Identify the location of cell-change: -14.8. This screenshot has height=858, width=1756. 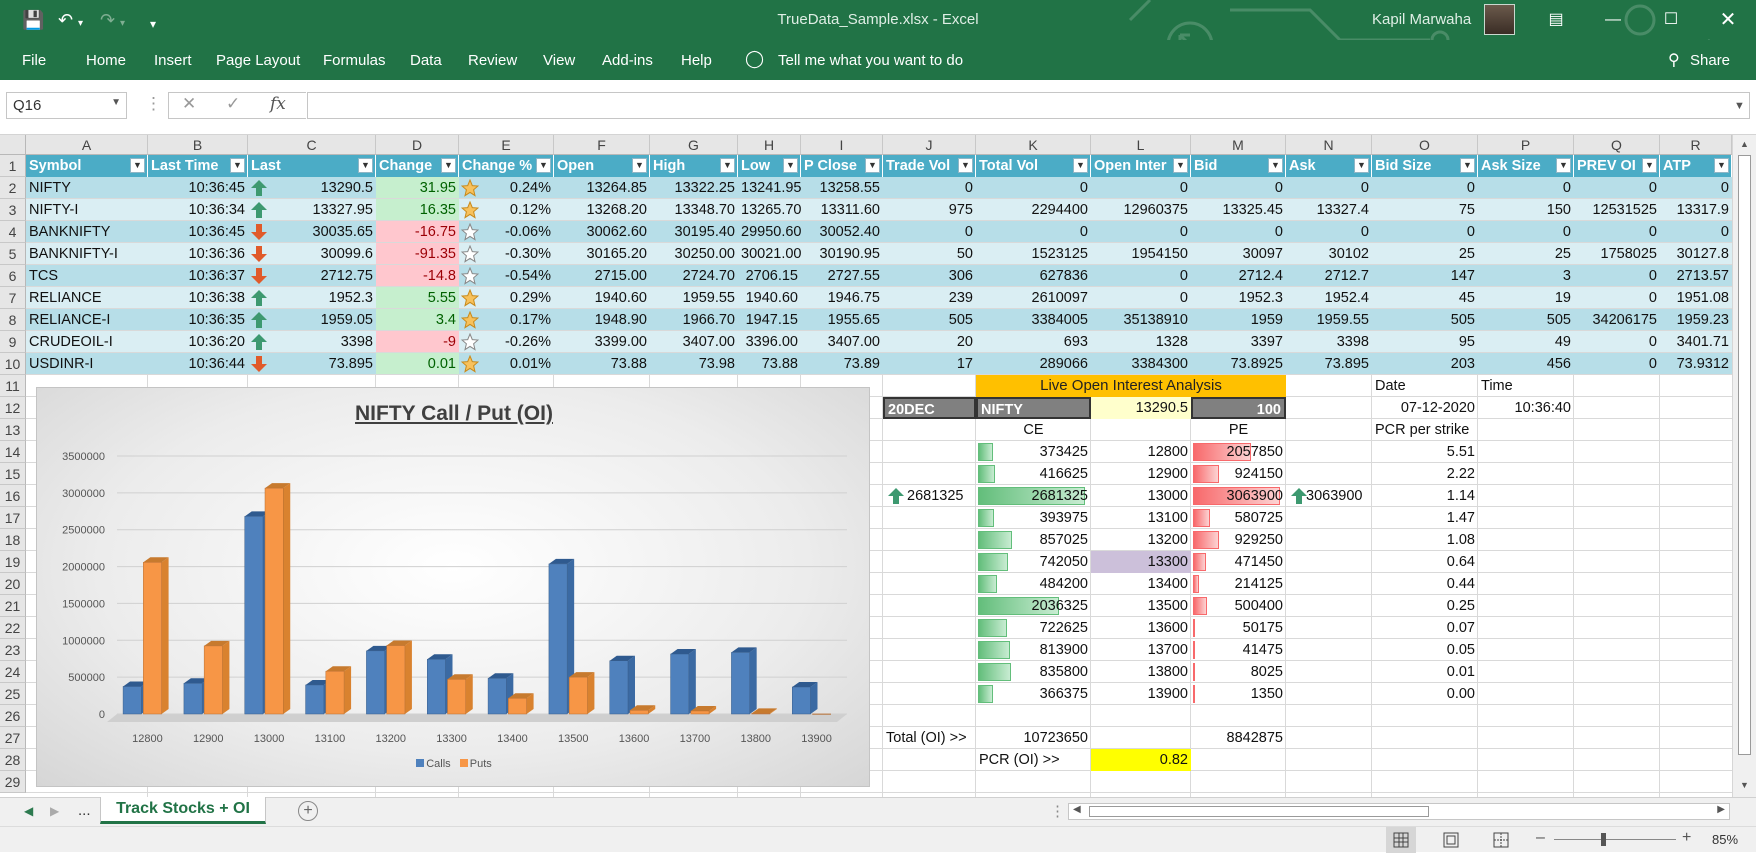
(417, 275).